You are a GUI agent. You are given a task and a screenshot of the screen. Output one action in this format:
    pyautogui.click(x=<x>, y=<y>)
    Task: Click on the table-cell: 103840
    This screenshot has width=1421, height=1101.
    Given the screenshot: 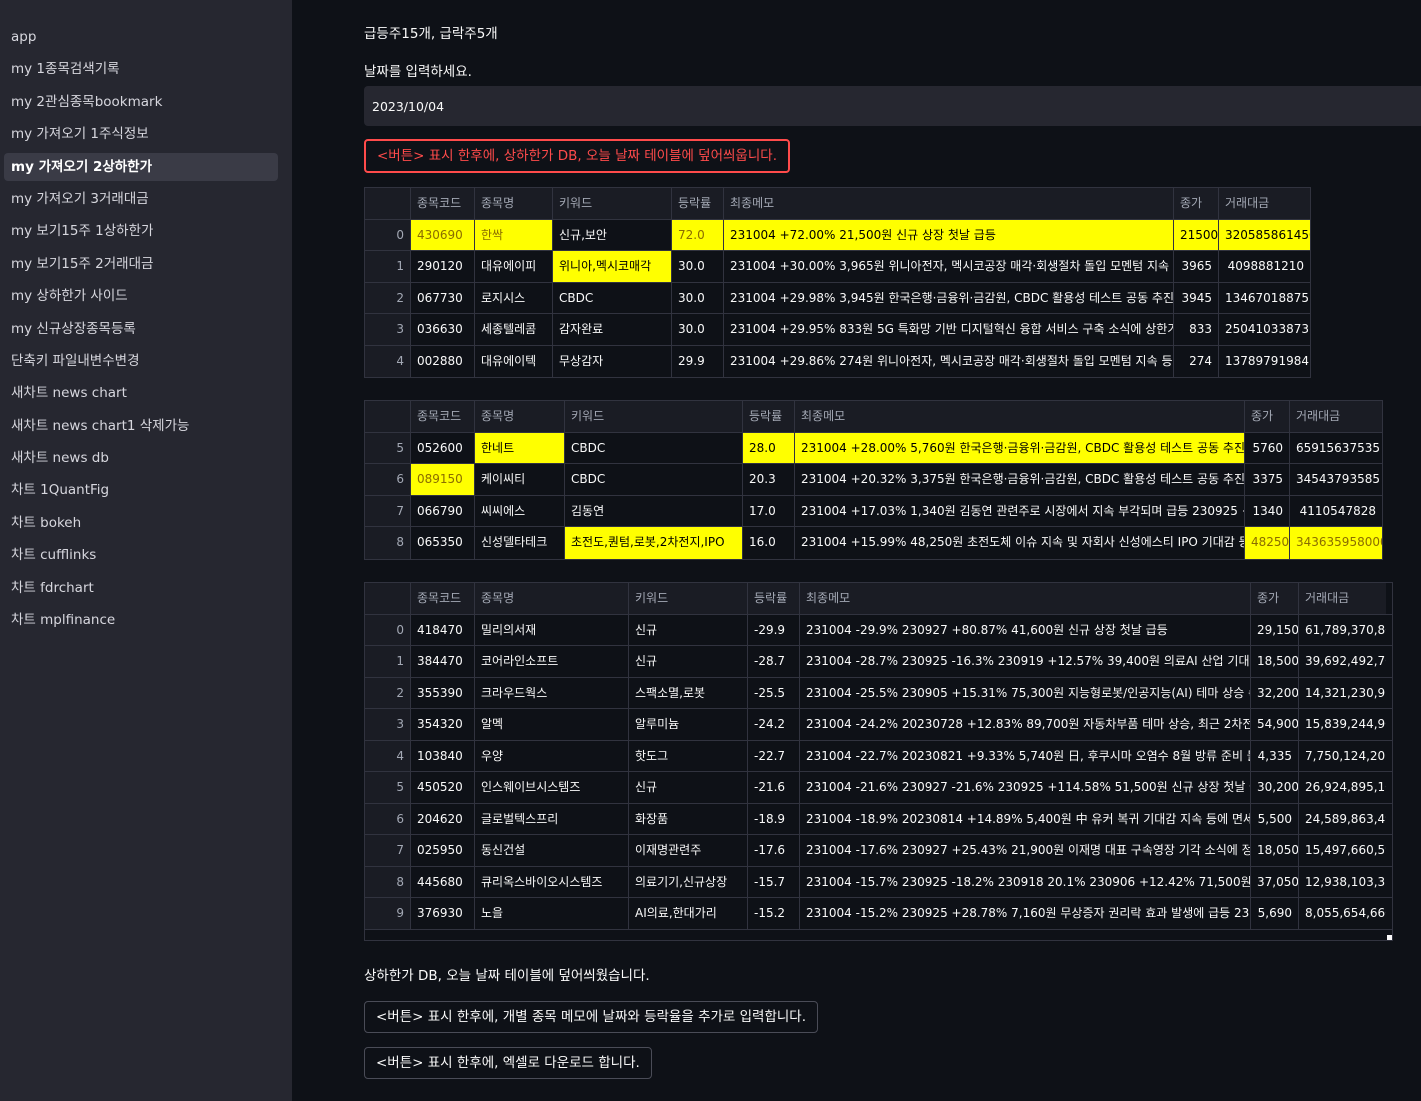 What is the action you would take?
    pyautogui.click(x=443, y=755)
    